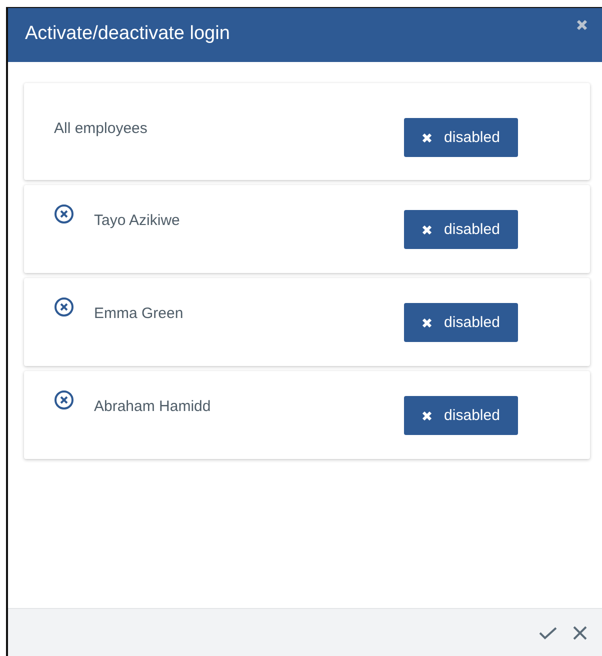 This screenshot has height=656, width=602. What do you see at coordinates (580, 632) in the screenshot?
I see `cancel-button` at bounding box center [580, 632].